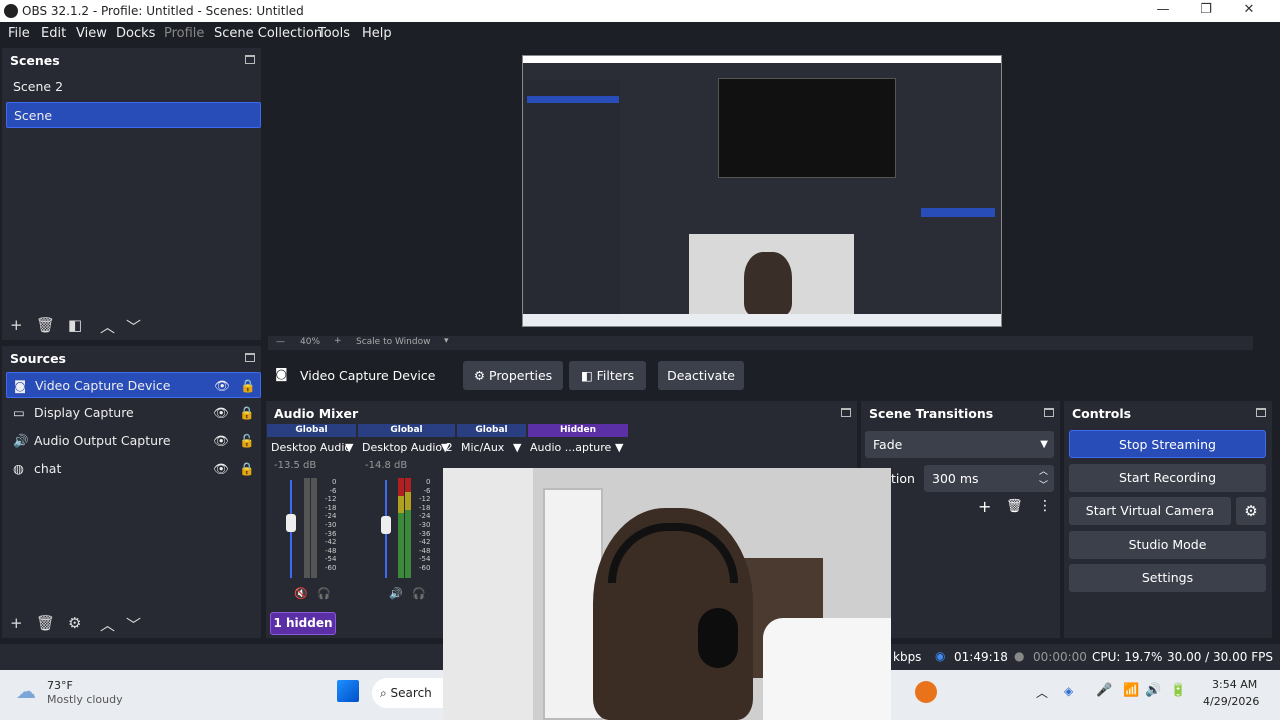 This screenshot has width=1280, height=720. I want to click on close-icon: ✕, so click(1249, 11).